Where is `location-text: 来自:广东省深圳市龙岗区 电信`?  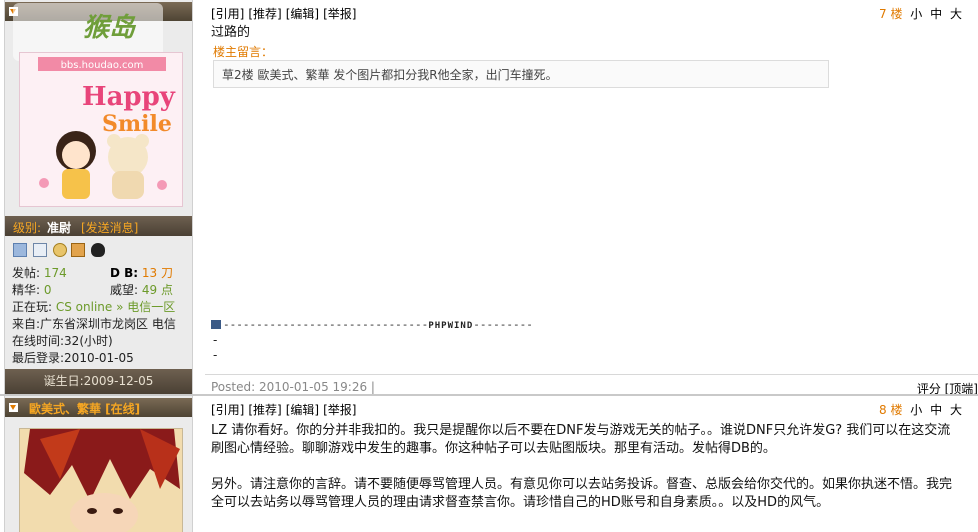 location-text: 来自:广东省深圳市龙岗区 电信 is located at coordinates (94, 324).